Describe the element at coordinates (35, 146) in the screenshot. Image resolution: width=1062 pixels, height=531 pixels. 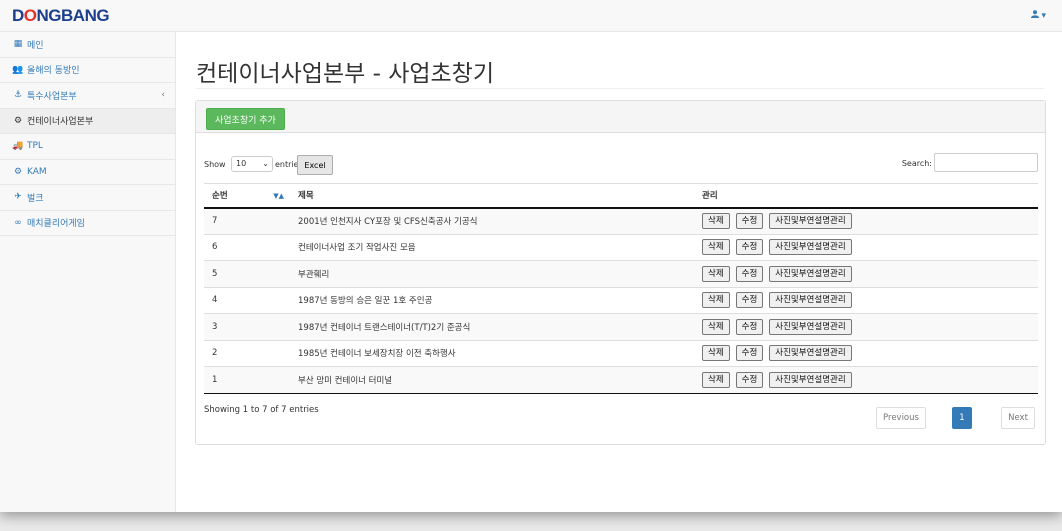
I see `sidebar-item-label: TPL` at that location.